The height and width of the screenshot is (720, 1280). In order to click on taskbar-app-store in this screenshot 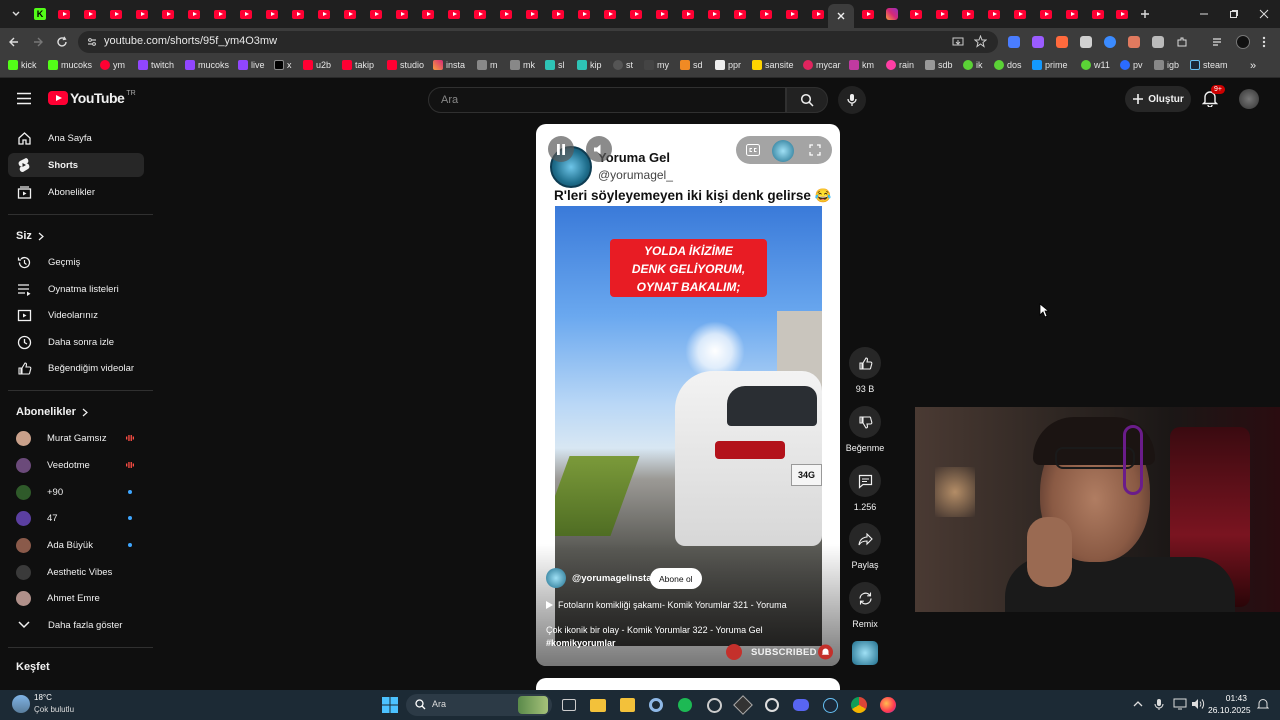, I will do `click(627, 705)`.